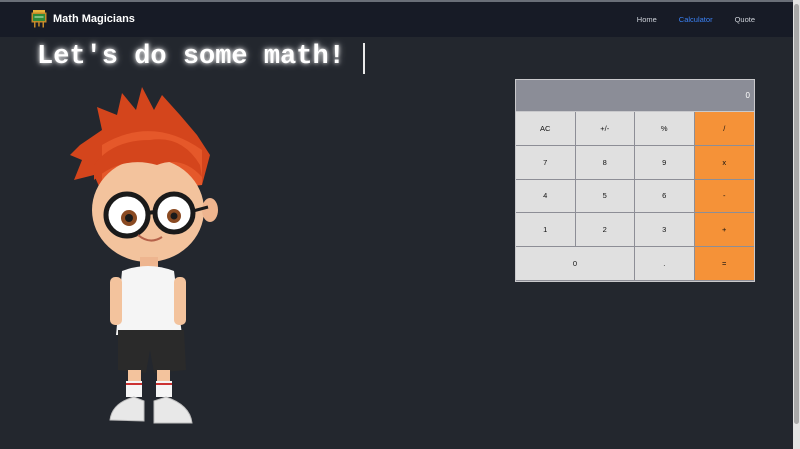 The image size is (800, 449). What do you see at coordinates (665, 264) in the screenshot?
I see `key-decimal: .` at bounding box center [665, 264].